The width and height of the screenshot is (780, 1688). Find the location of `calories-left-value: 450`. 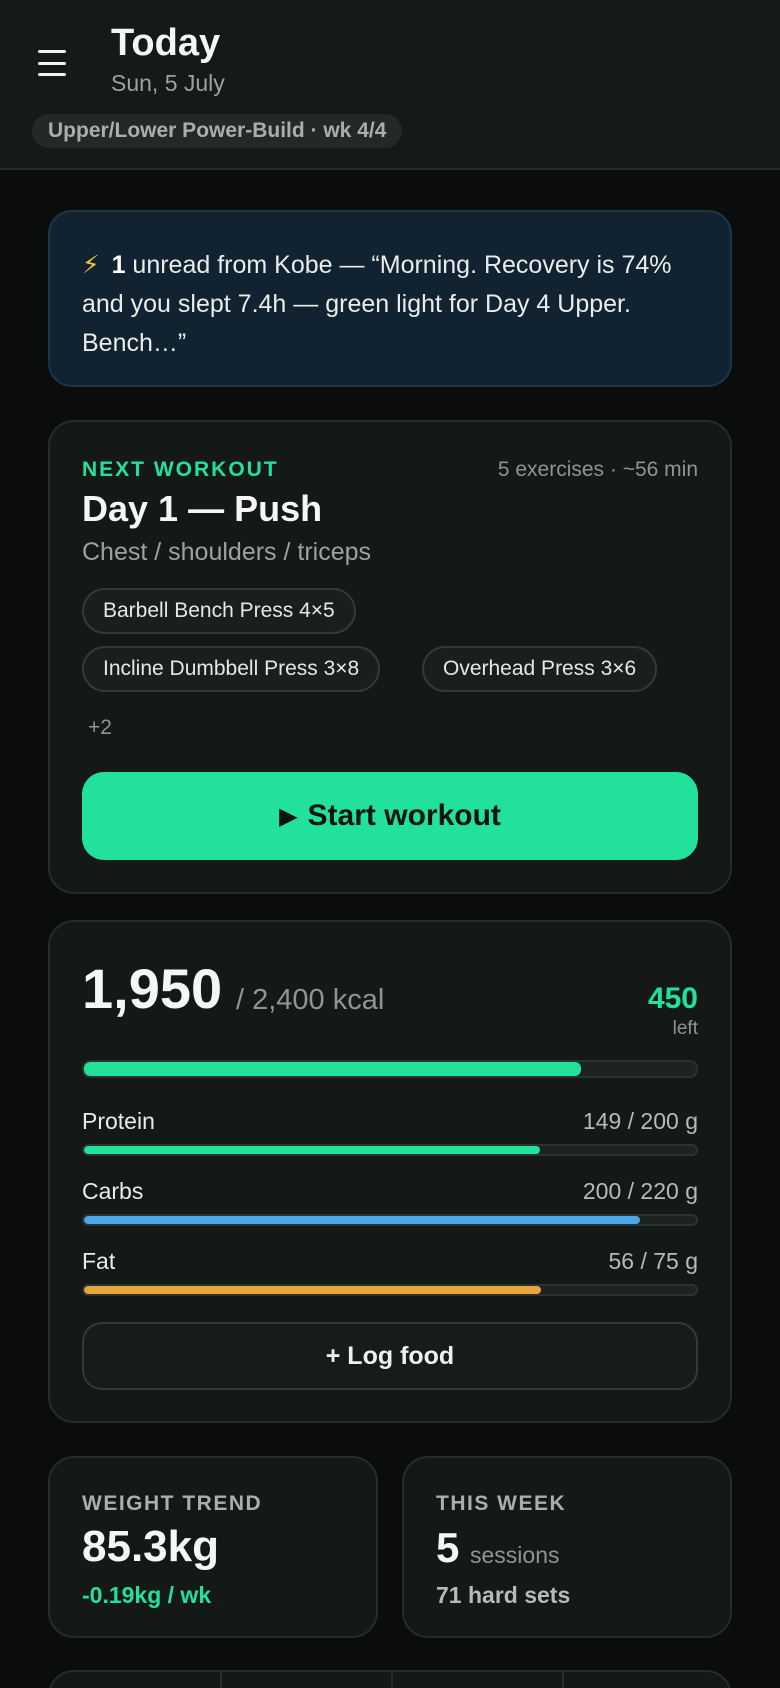

calories-left-value: 450 is located at coordinates (672, 998).